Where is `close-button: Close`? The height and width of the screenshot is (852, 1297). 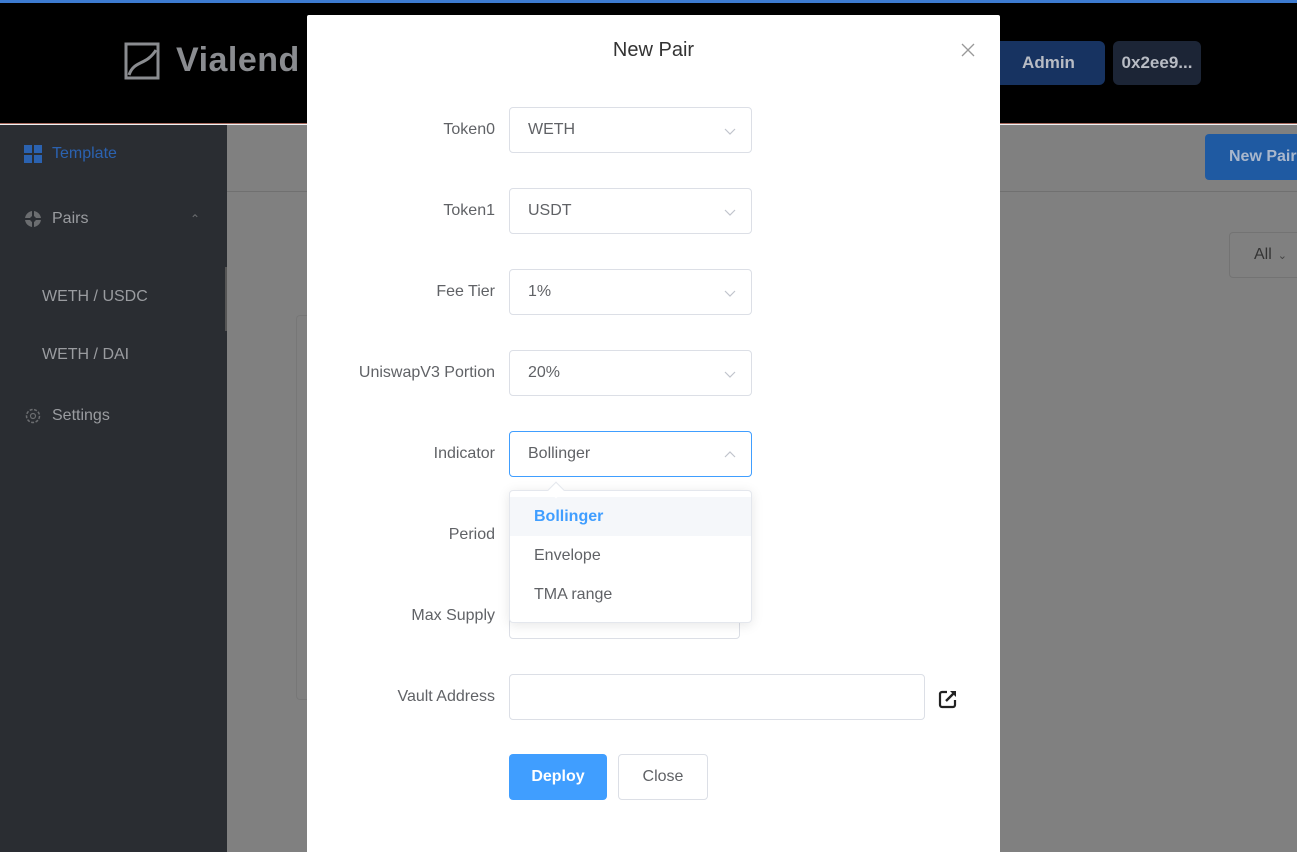 close-button: Close is located at coordinates (663, 777).